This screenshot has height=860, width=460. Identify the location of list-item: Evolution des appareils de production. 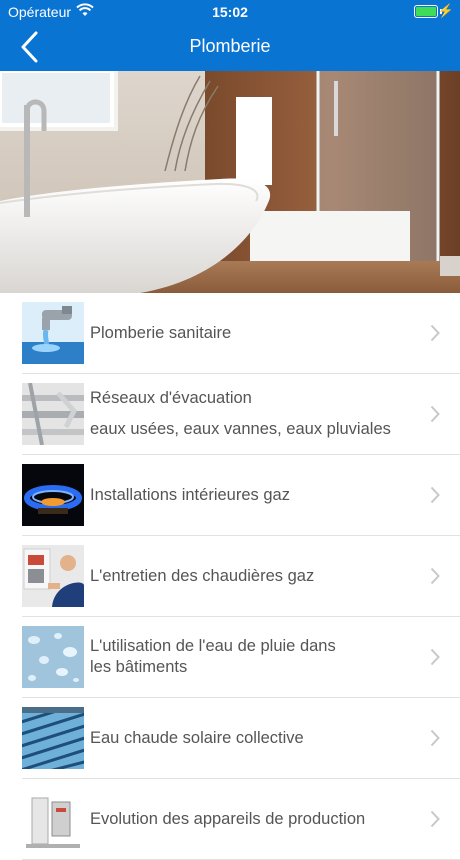
(241, 819).